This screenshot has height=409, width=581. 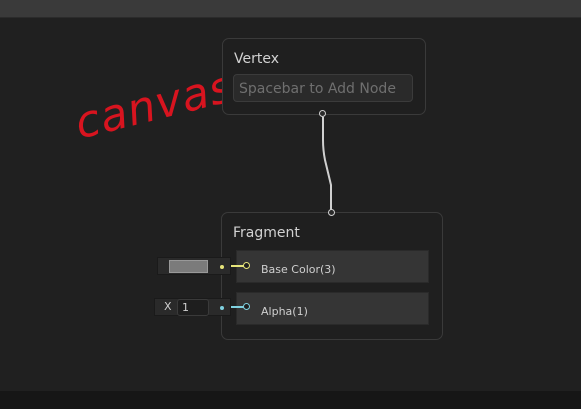 I want to click on alpha-port, so click(x=246, y=306).